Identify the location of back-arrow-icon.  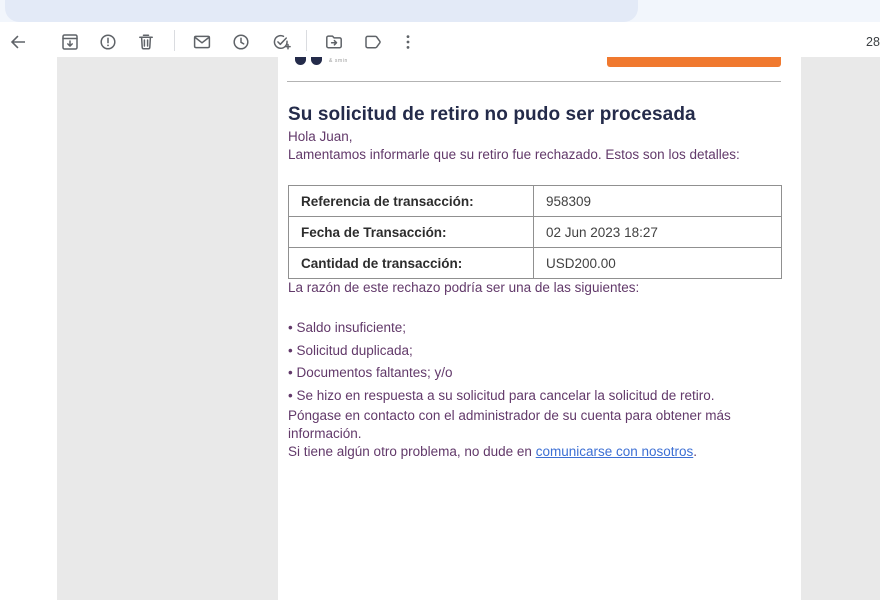
(18, 42).